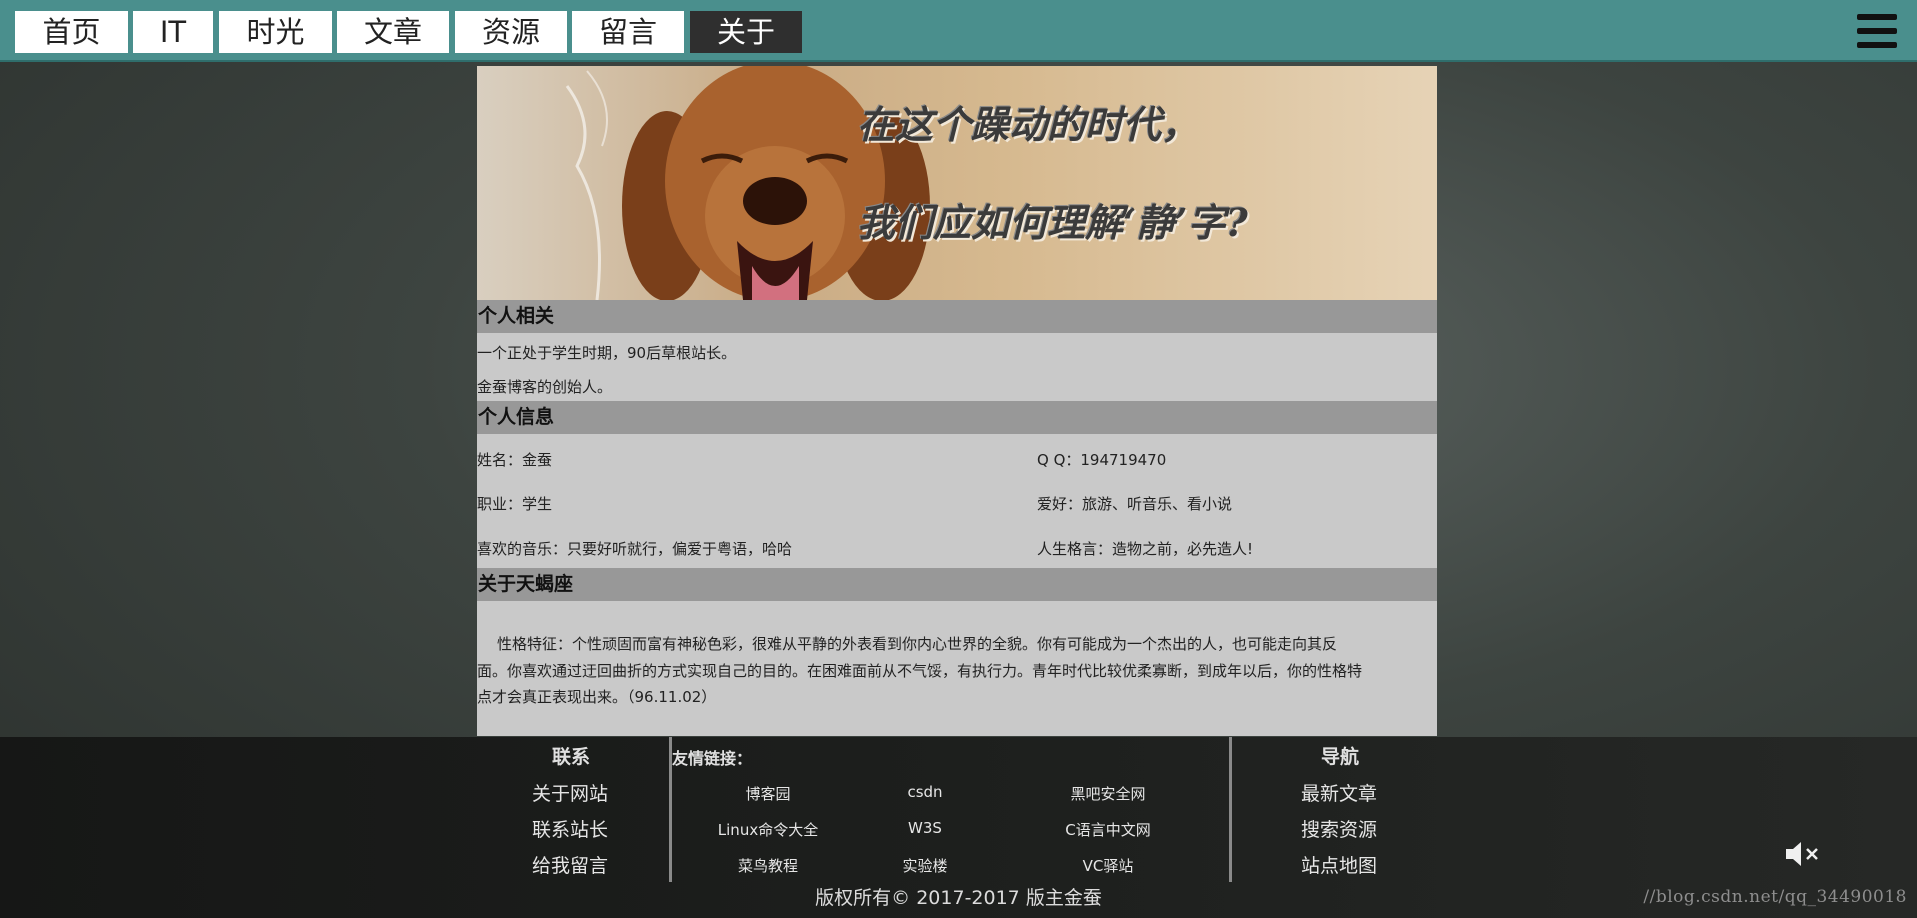  Describe the element at coordinates (925, 865) in the screenshot. I see `friend-link-shiyanlou: 实验楼` at that location.